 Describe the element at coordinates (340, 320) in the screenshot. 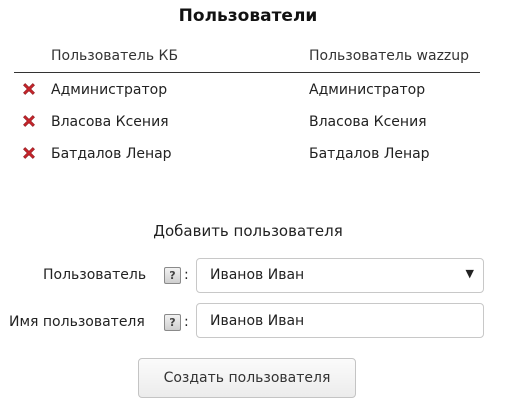

I see `username-input` at that location.